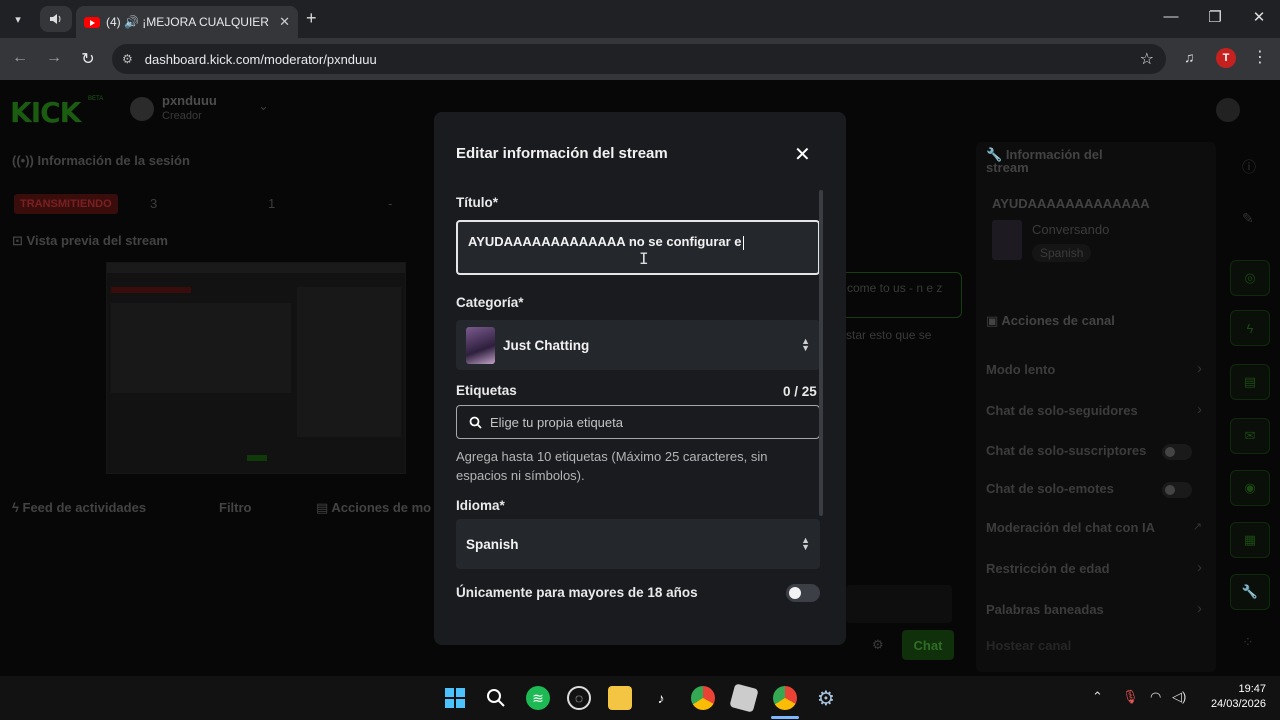 The image size is (1280, 720). I want to click on channel-action-slow-mode: Modo lento, so click(1020, 369).